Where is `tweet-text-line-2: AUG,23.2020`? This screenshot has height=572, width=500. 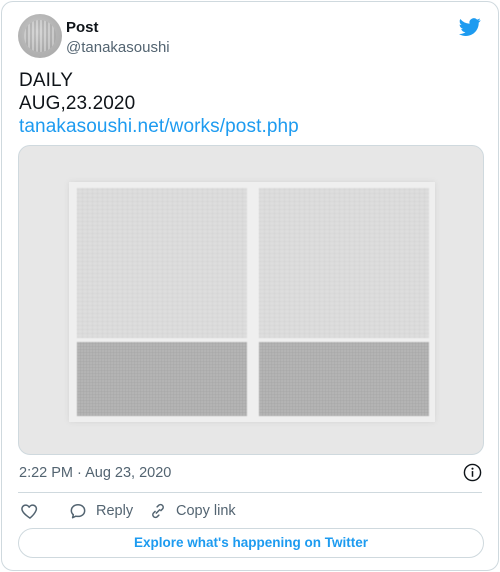 tweet-text-line-2: AUG,23.2020 is located at coordinates (77, 103).